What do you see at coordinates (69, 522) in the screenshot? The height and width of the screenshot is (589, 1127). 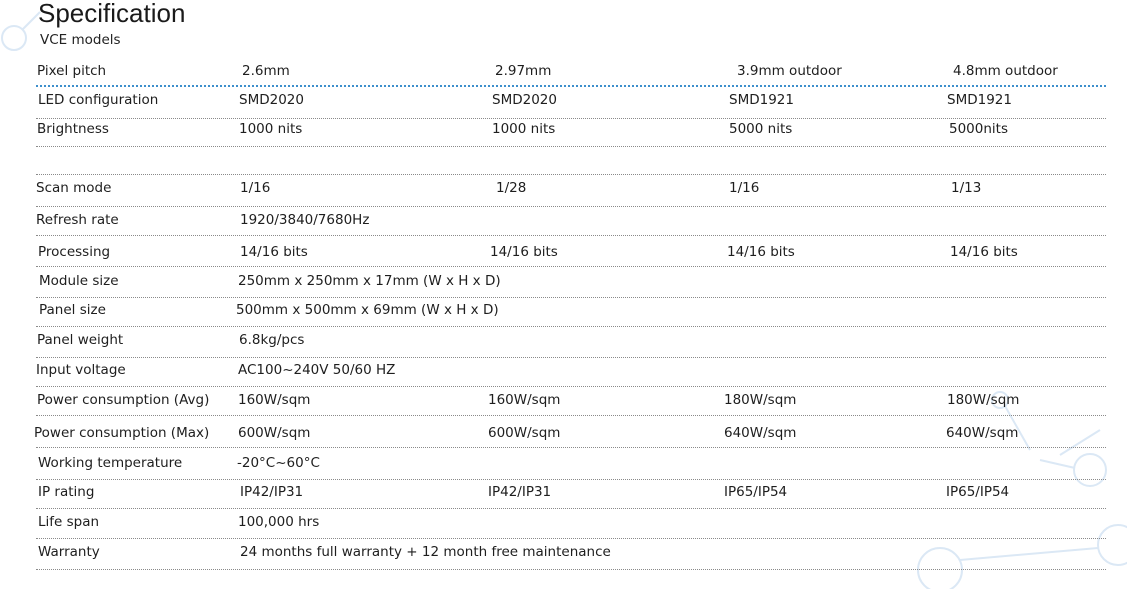 I see `row-label: Life span` at bounding box center [69, 522].